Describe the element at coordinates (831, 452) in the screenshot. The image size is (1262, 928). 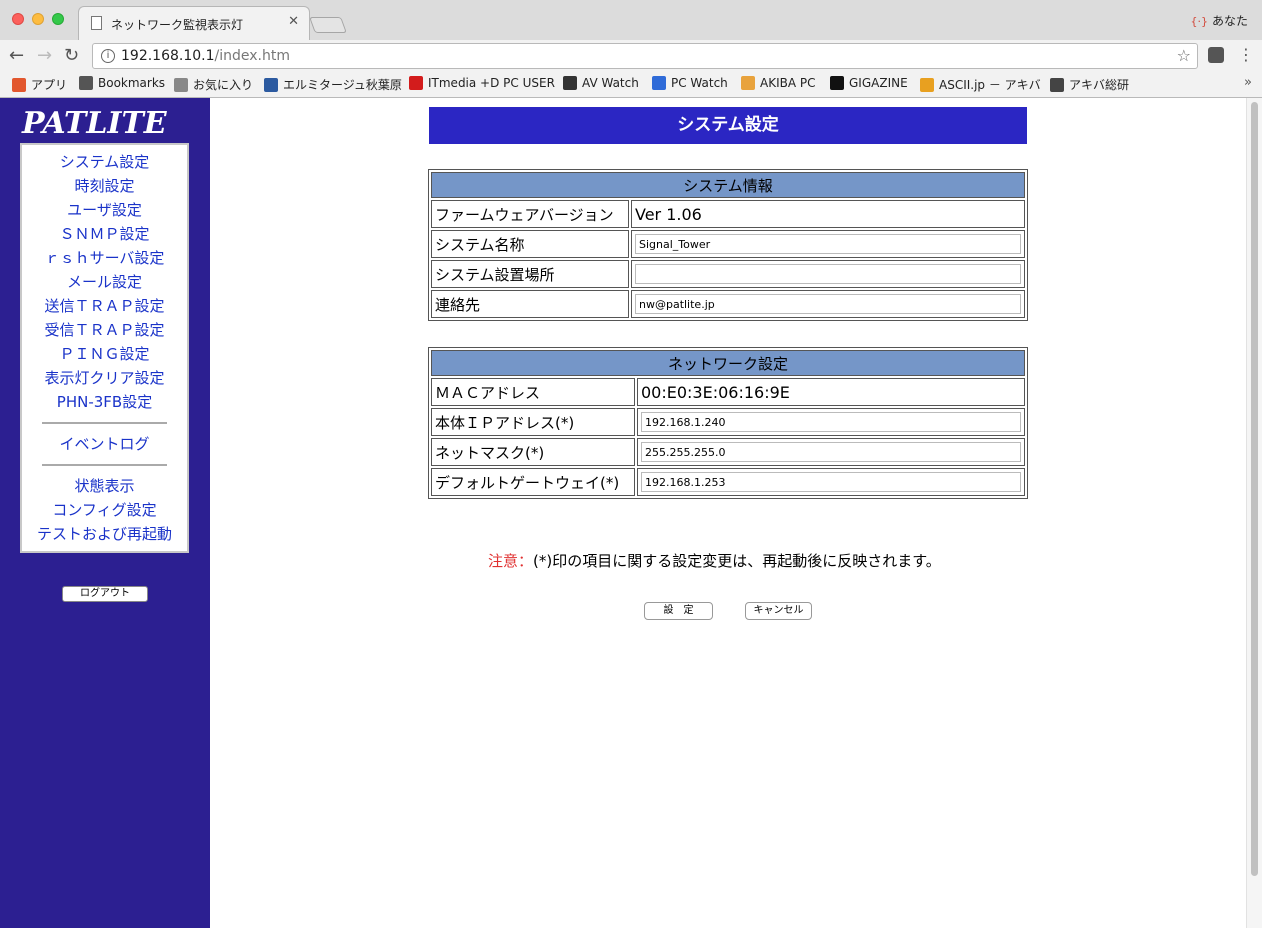
I see `netmask-input` at that location.